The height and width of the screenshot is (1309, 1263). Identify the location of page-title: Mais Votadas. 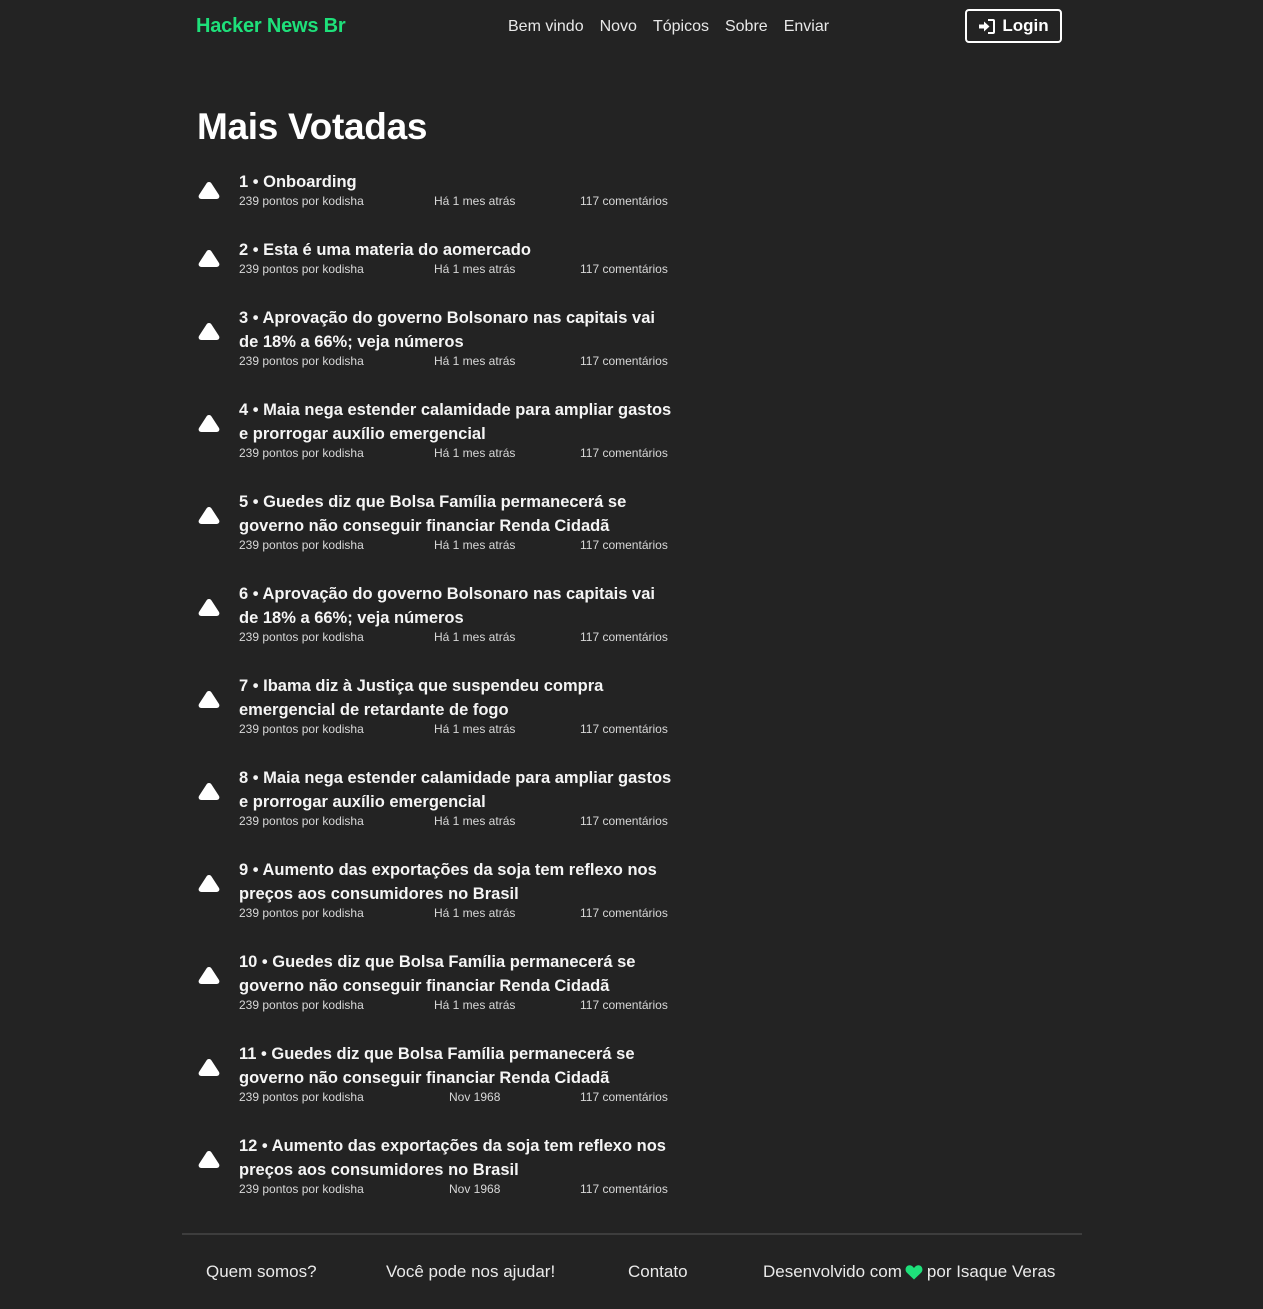
(312, 126).